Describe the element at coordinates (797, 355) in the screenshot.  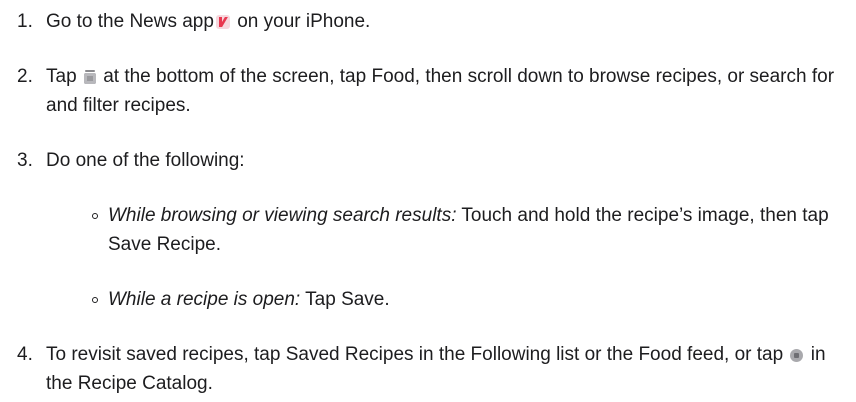
I see `saved-recipes-icon` at that location.